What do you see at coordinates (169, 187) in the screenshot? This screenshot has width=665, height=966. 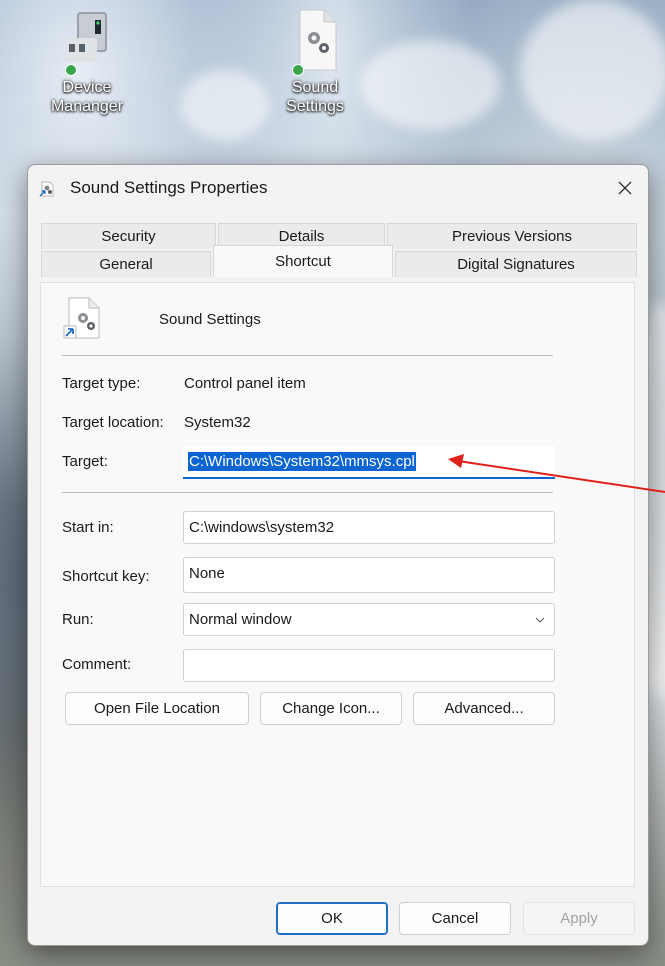 I see `dialog-title: Sound Settings Properties` at bounding box center [169, 187].